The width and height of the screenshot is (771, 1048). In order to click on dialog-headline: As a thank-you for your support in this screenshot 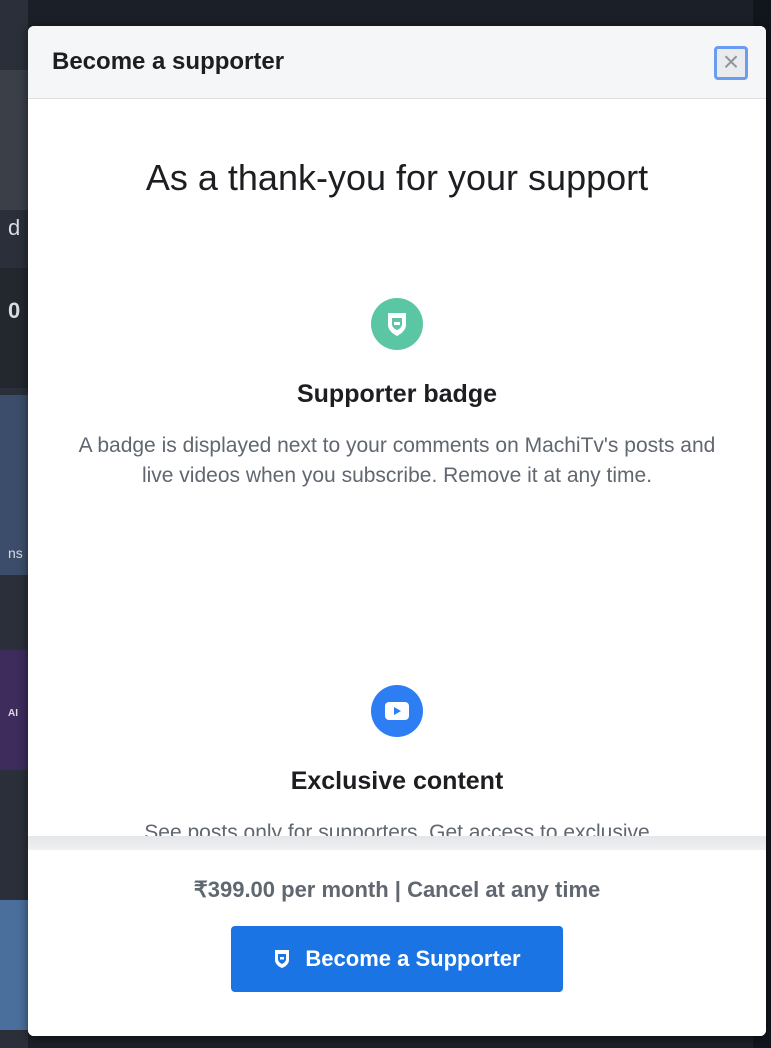, I will do `click(397, 177)`.